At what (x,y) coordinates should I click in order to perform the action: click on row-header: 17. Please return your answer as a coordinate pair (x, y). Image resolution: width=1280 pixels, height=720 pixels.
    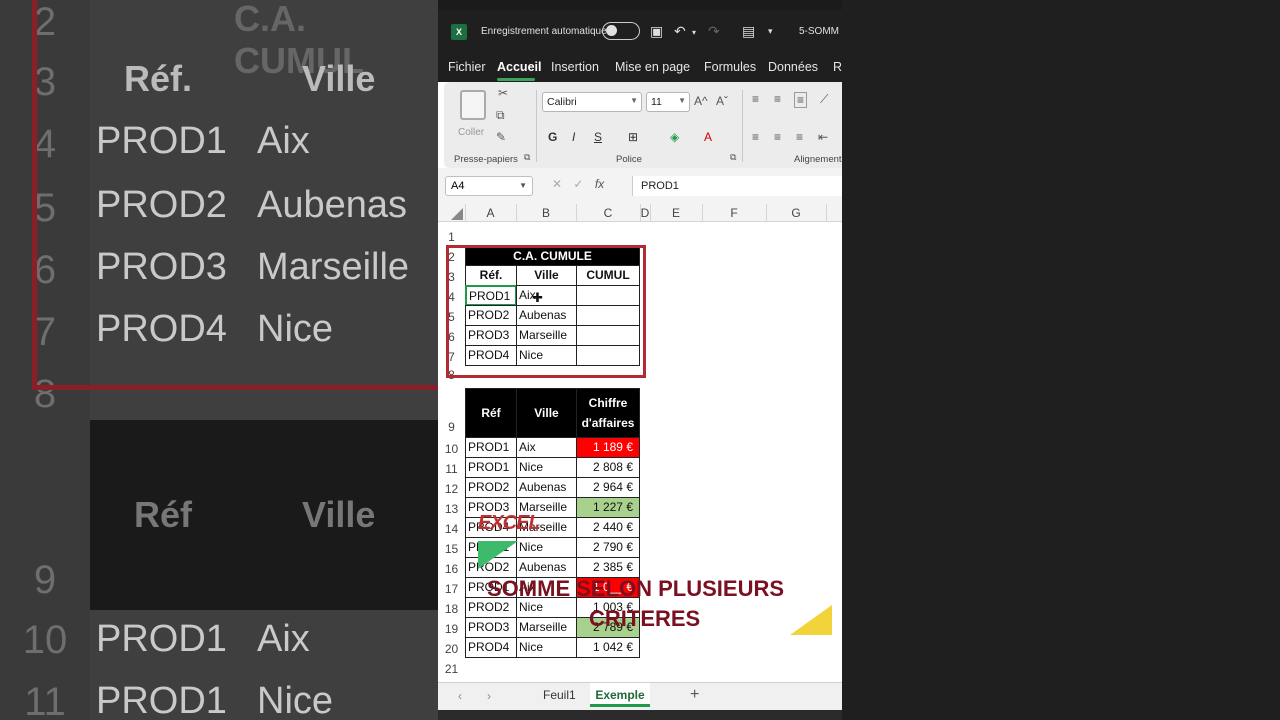
    Looking at the image, I should click on (451, 589).